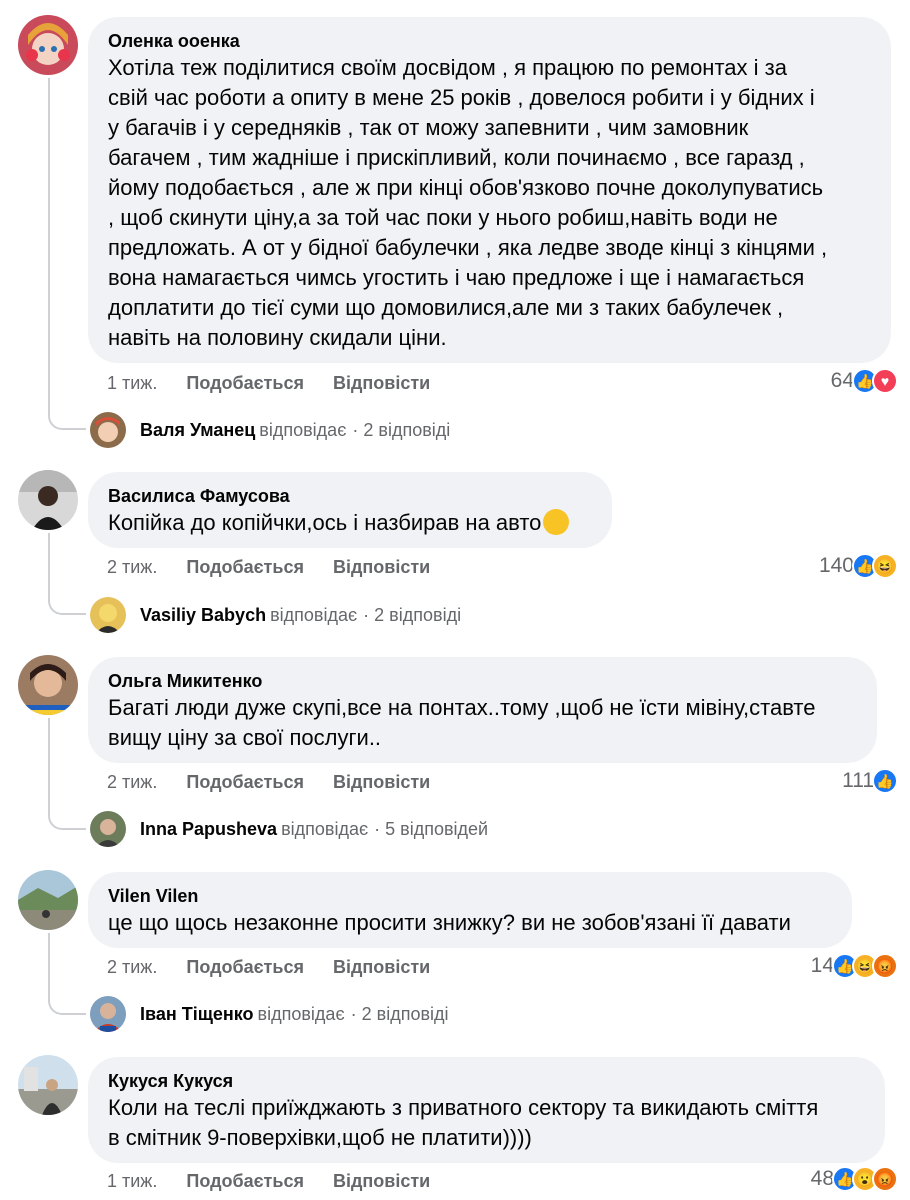 This screenshot has height=1200, width=910. I want to click on reply-author: Іван Тіщенко, so click(197, 1014).